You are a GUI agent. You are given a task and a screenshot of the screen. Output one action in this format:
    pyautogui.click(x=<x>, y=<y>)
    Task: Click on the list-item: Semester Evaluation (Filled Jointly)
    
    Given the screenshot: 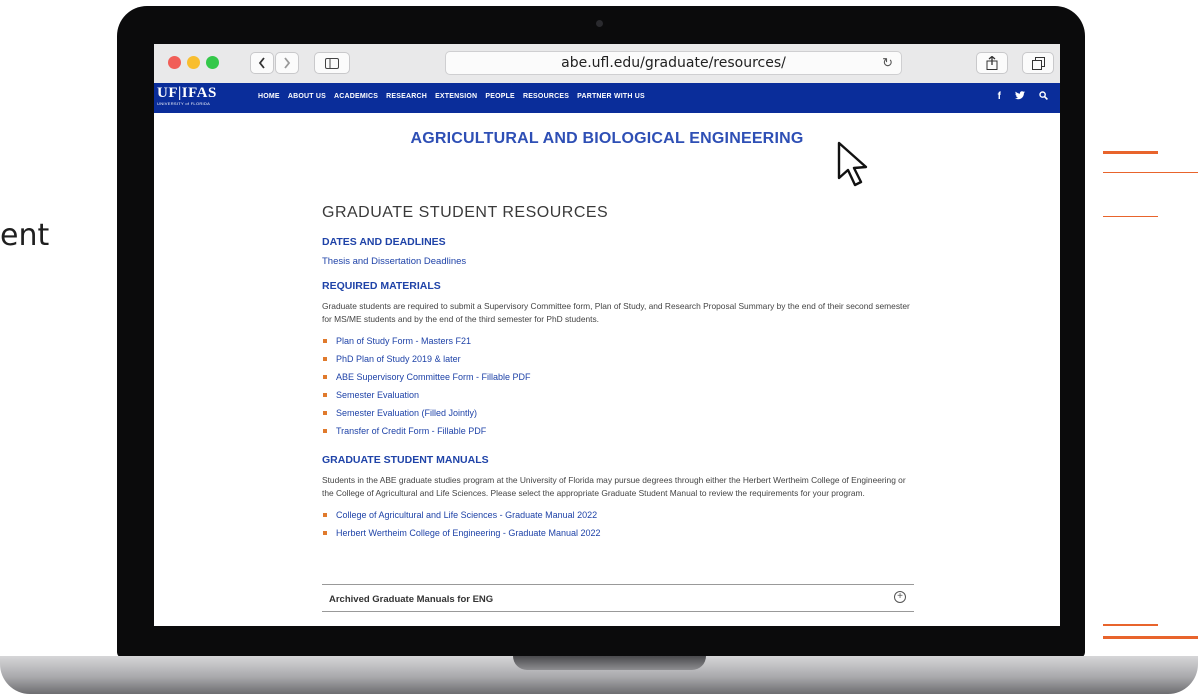 What is the action you would take?
    pyautogui.click(x=620, y=413)
    